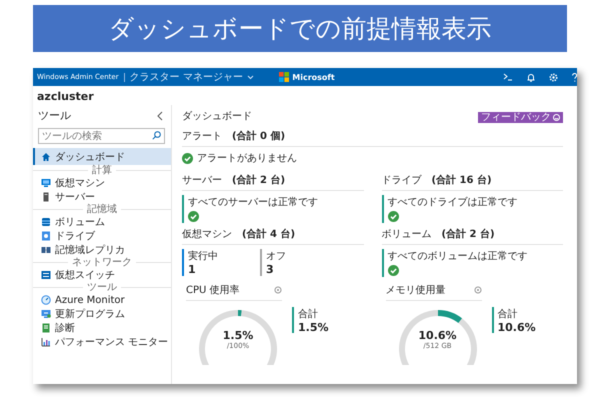 Image resolution: width=600 pixels, height=400 pixels. Describe the element at coordinates (54, 115) in the screenshot. I see `sidebar-title: ツール` at that location.